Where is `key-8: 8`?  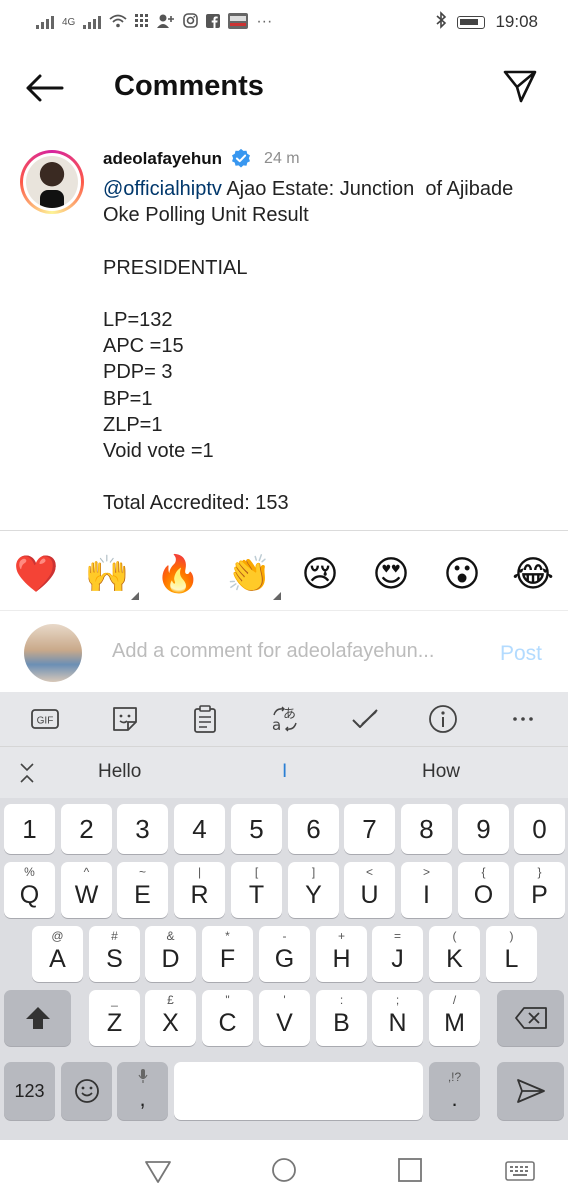
key-8: 8 is located at coordinates (426, 829).